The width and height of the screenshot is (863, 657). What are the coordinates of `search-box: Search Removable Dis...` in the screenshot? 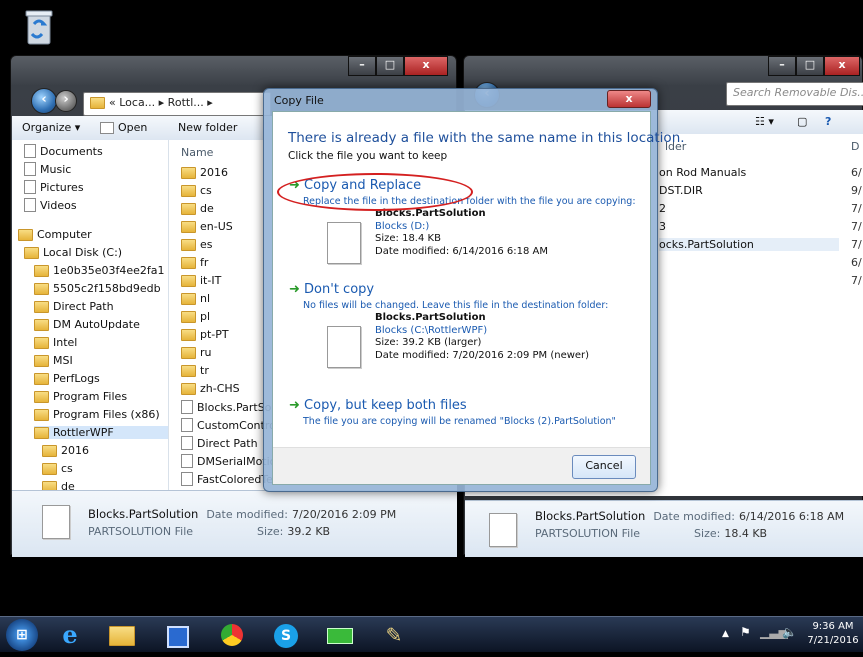 It's located at (794, 94).